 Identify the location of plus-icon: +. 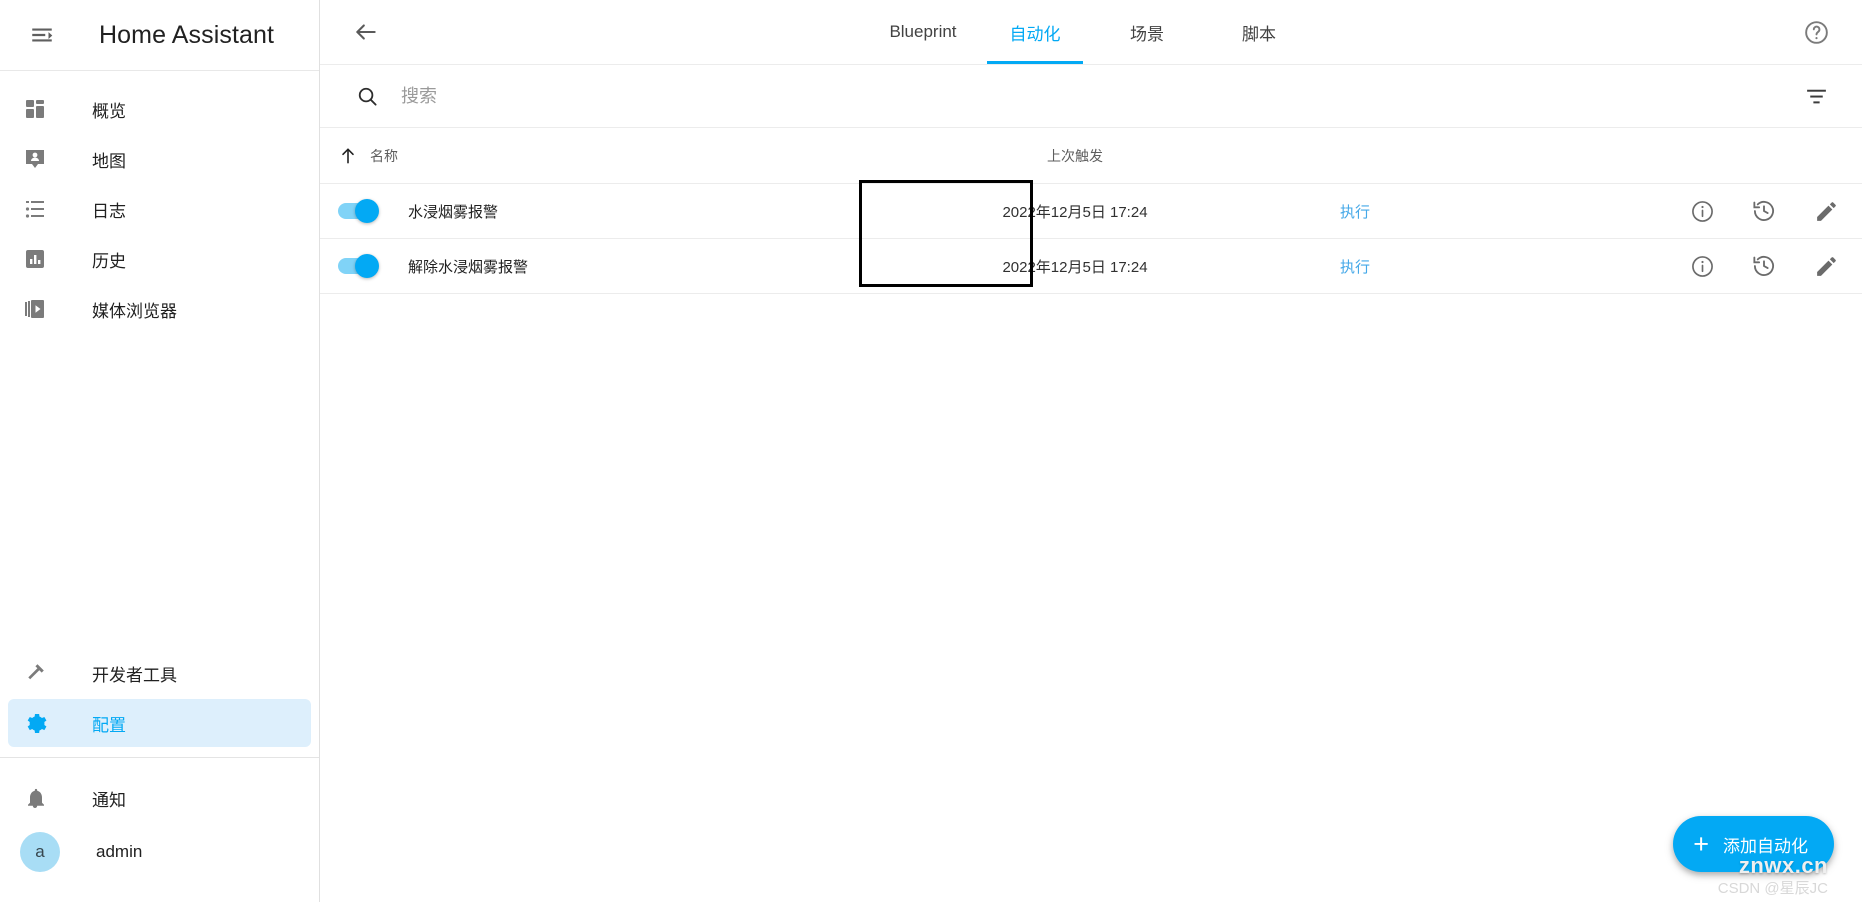
(1701, 843).